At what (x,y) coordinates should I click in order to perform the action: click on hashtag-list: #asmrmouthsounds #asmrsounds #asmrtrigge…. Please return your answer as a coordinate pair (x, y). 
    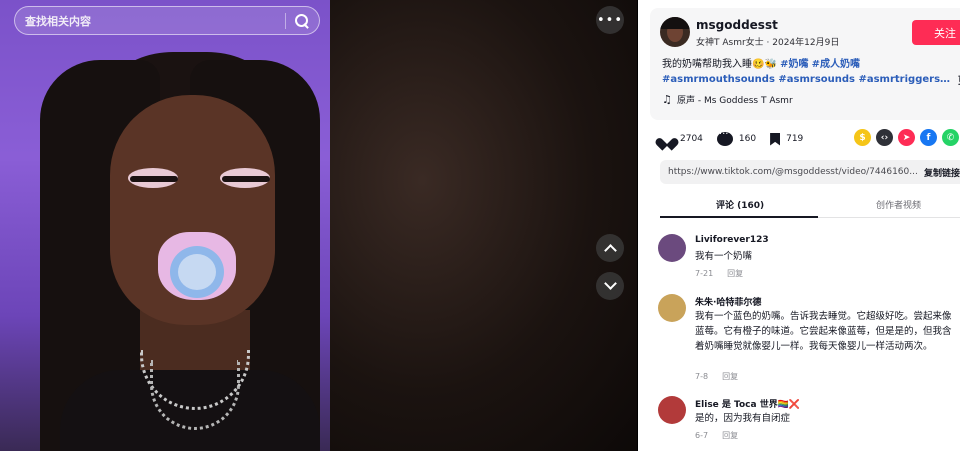
    Looking at the image, I should click on (806, 79).